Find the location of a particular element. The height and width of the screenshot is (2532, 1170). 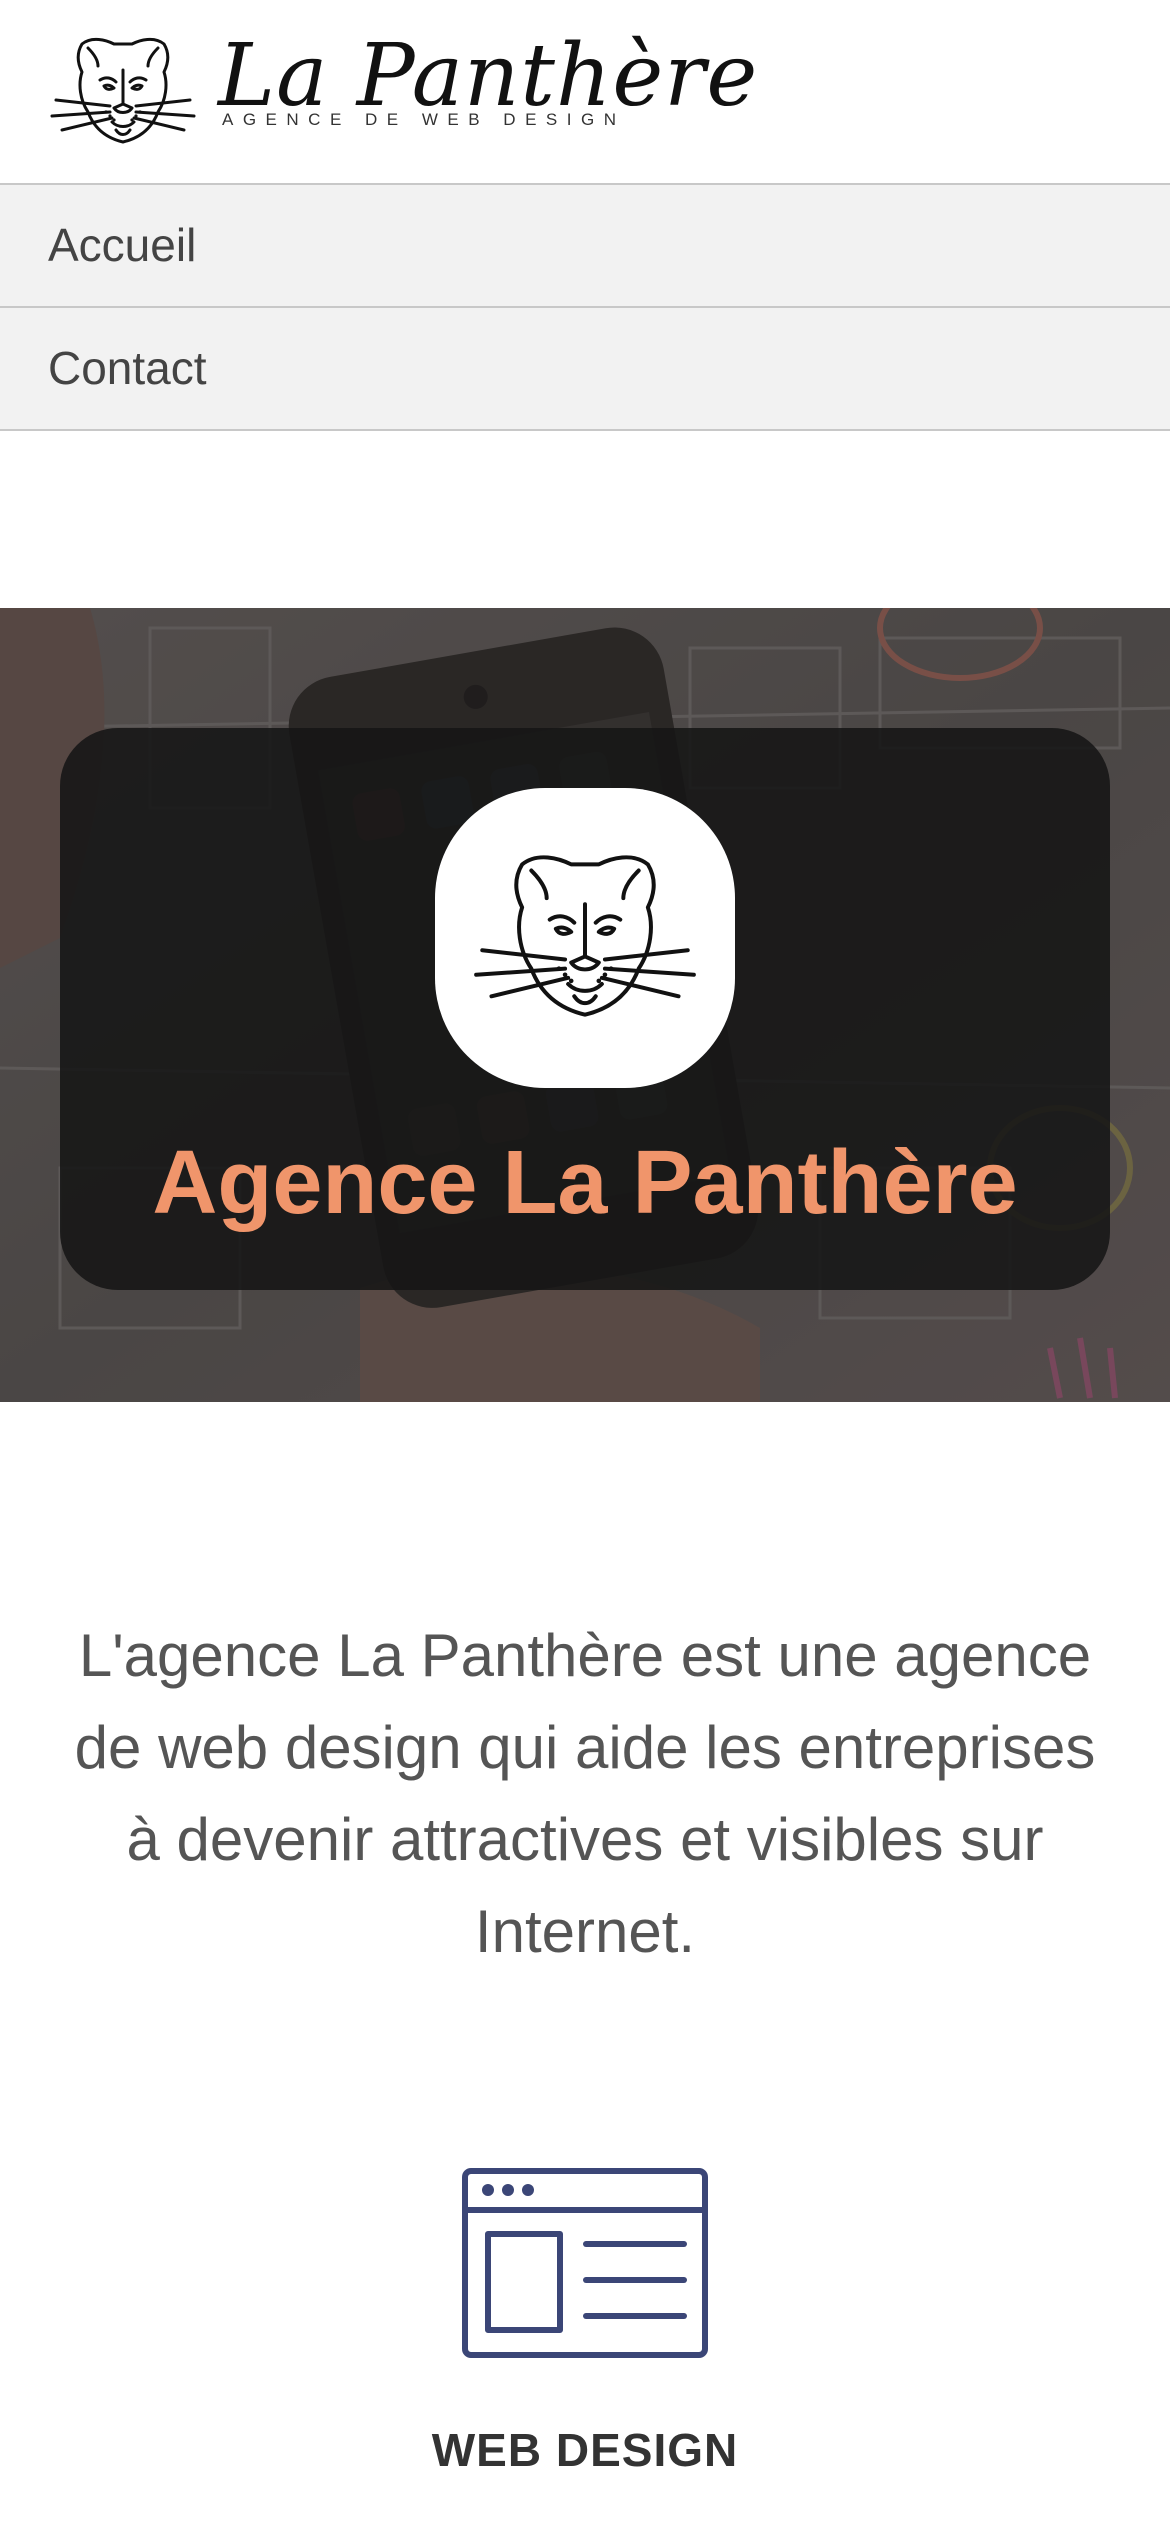

hero-title: Agence La Panthère is located at coordinates (585, 1183).